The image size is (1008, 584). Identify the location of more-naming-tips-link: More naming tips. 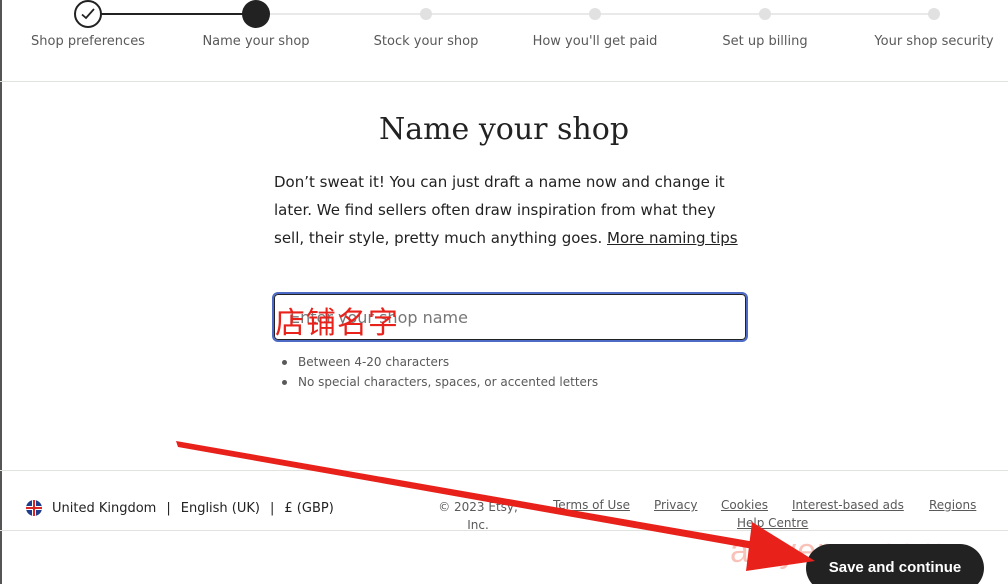
(672, 238).